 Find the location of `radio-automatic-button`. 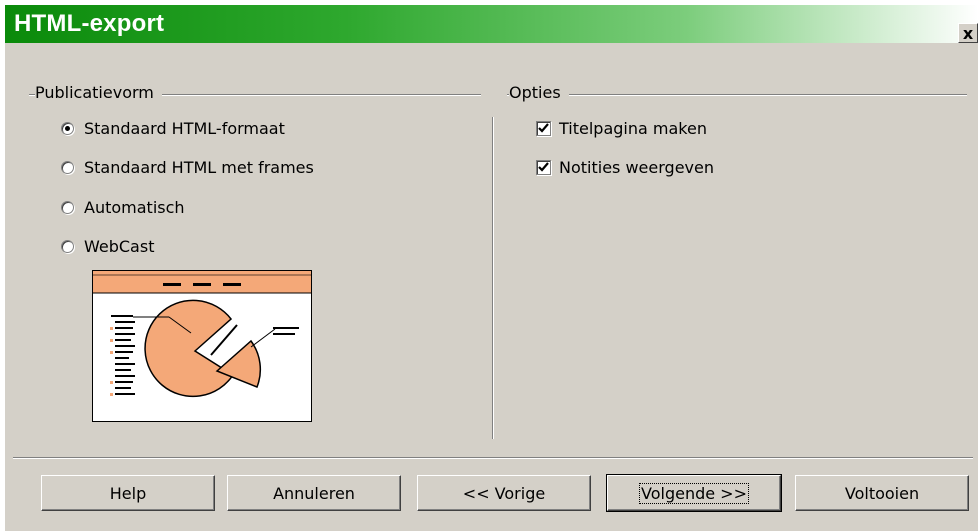

radio-automatic-button is located at coordinates (67, 207).